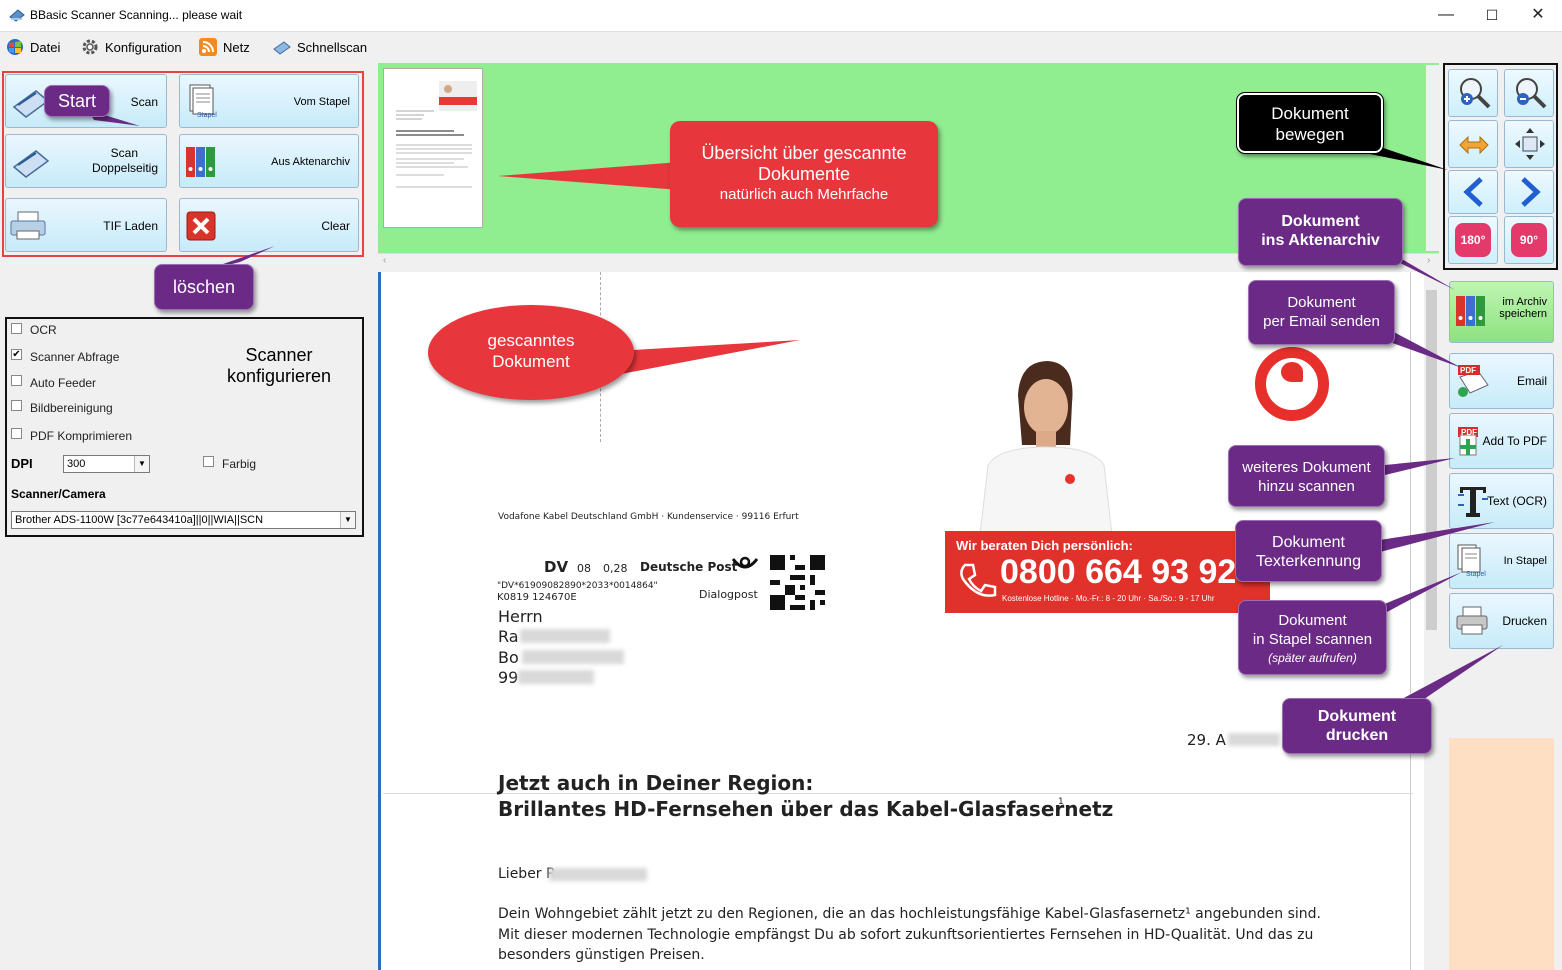  I want to click on callout-dokument-bewegen: Dokument bewegen, so click(1310, 123).